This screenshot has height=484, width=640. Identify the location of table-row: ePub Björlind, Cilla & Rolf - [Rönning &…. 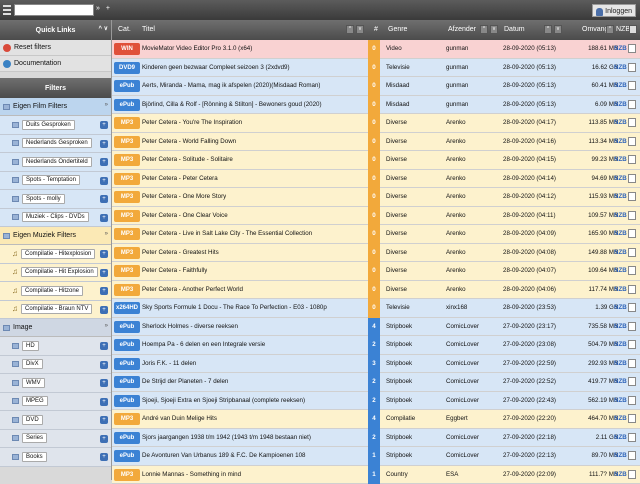
(376, 105).